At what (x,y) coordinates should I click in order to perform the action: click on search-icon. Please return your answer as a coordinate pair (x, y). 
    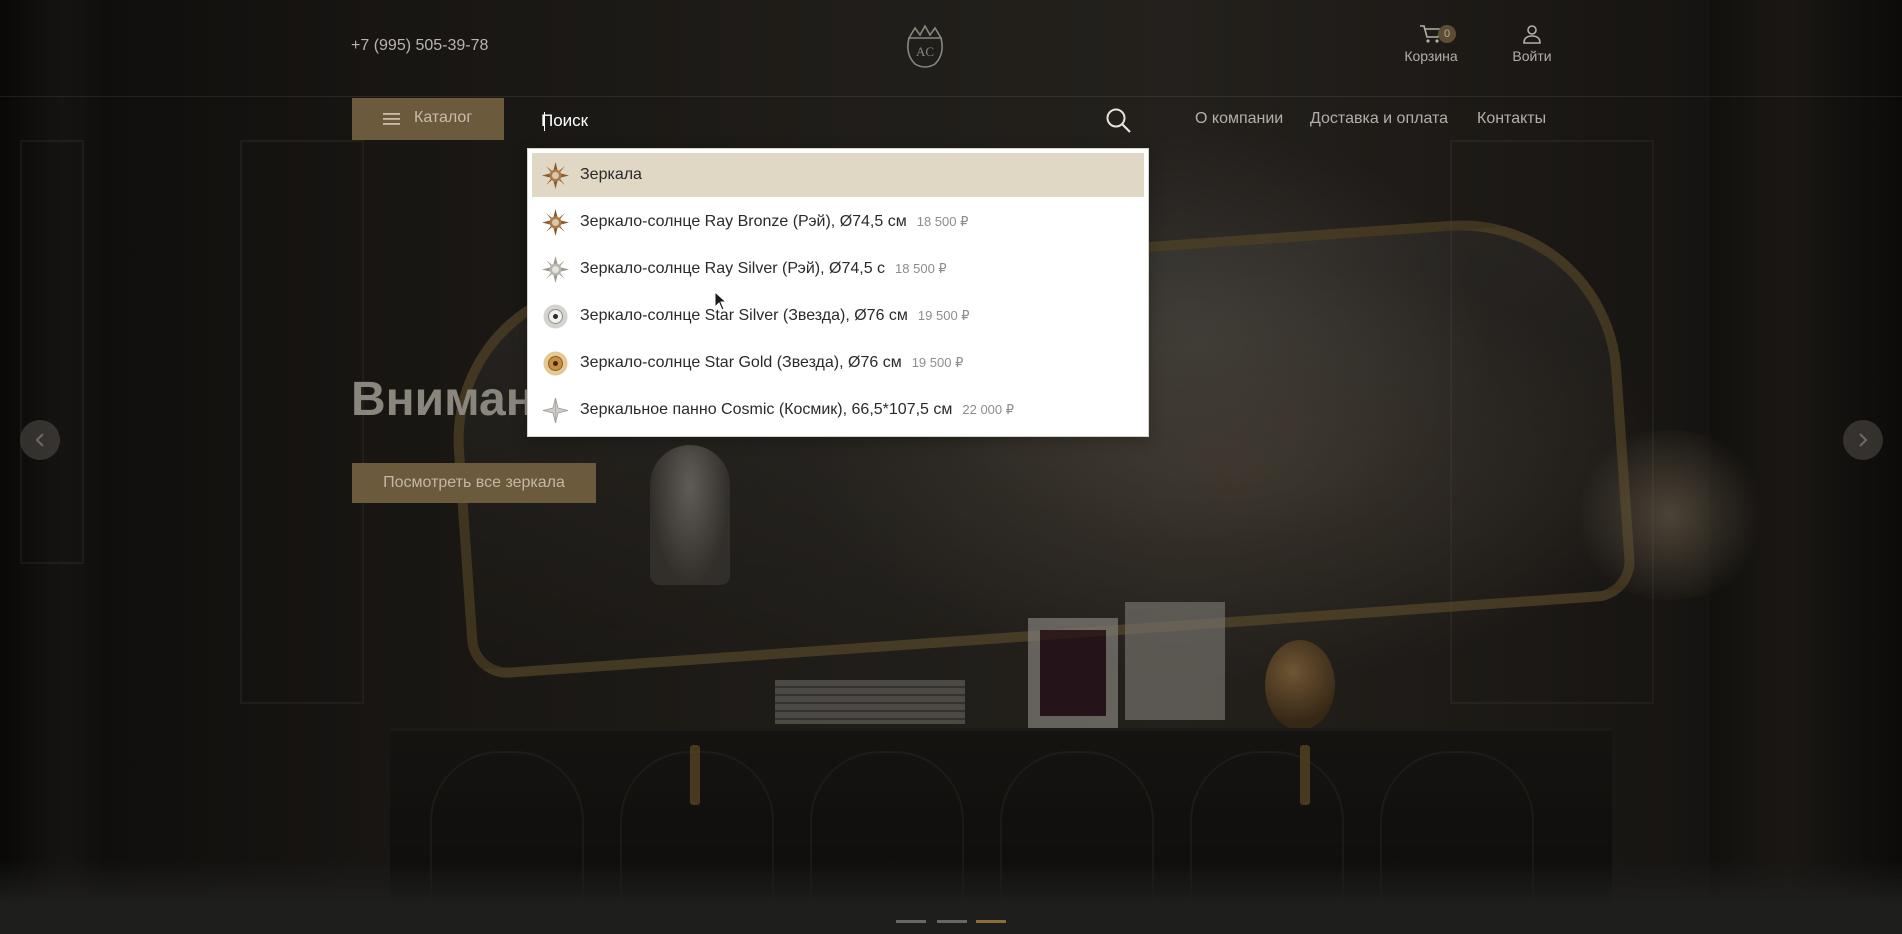
    Looking at the image, I should click on (1119, 121).